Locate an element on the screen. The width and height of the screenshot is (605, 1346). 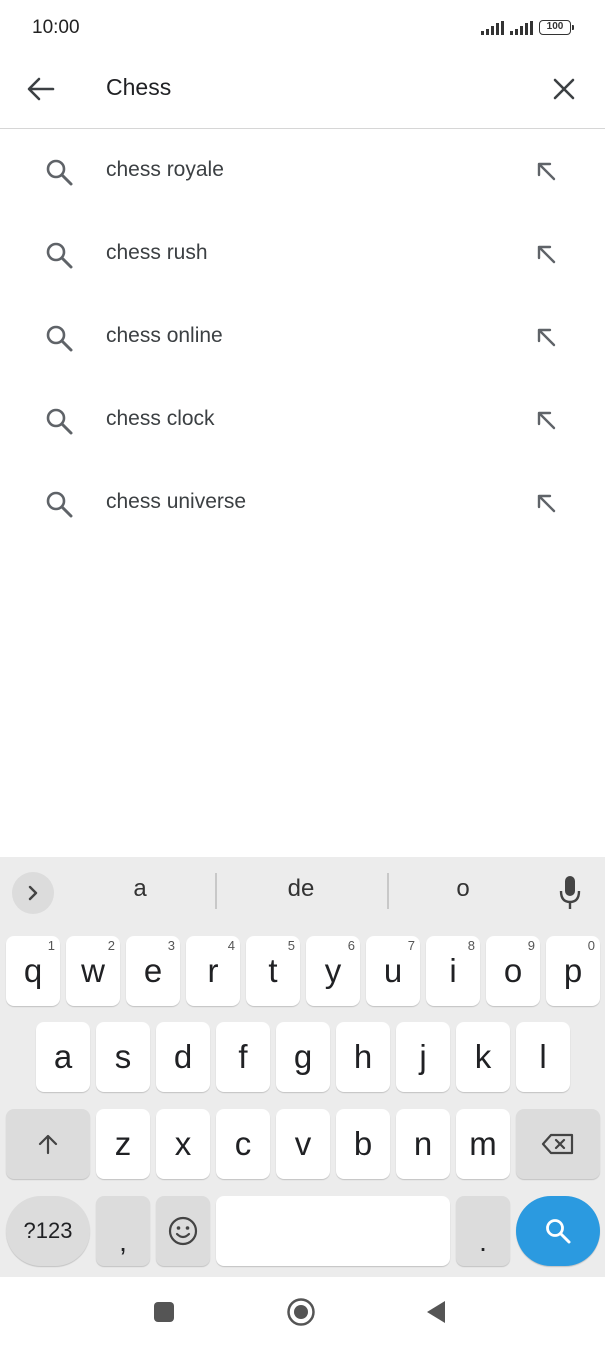
key-f: f is located at coordinates (243, 1057).